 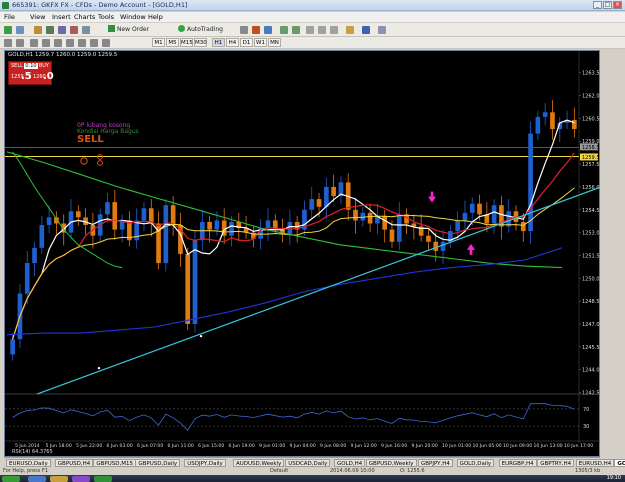 What do you see at coordinates (8, 43) in the screenshot?
I see `cursor-icon` at bounding box center [8, 43].